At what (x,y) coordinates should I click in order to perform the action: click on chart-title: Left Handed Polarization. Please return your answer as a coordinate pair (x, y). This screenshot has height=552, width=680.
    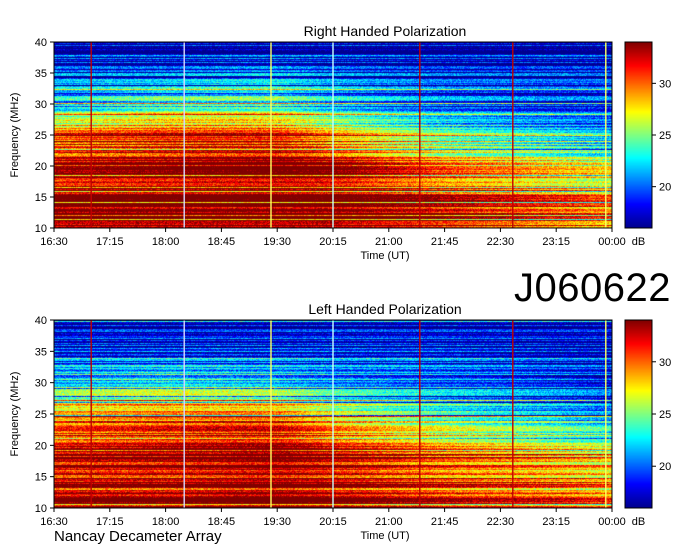
    Looking at the image, I should click on (384, 309).